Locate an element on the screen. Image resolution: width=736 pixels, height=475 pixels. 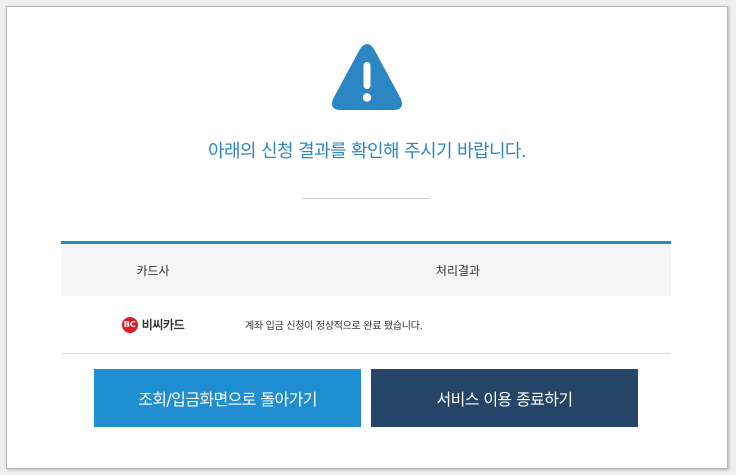
result-message: 아래의 신청 결과를 확인해 주시기 바랍니다. is located at coordinates (367, 151).